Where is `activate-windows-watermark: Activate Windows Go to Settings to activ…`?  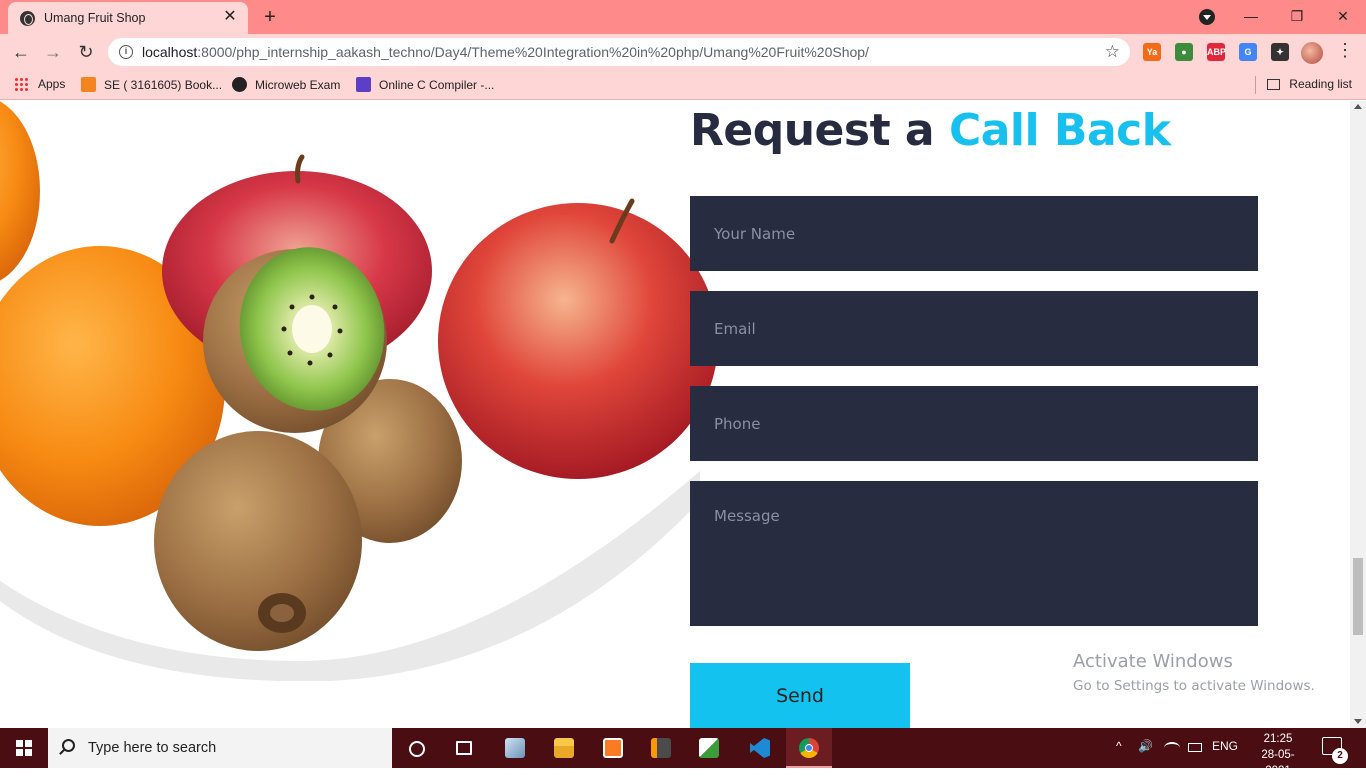 activate-windows-watermark: Activate Windows Go to Settings to activ… is located at coordinates (1194, 672).